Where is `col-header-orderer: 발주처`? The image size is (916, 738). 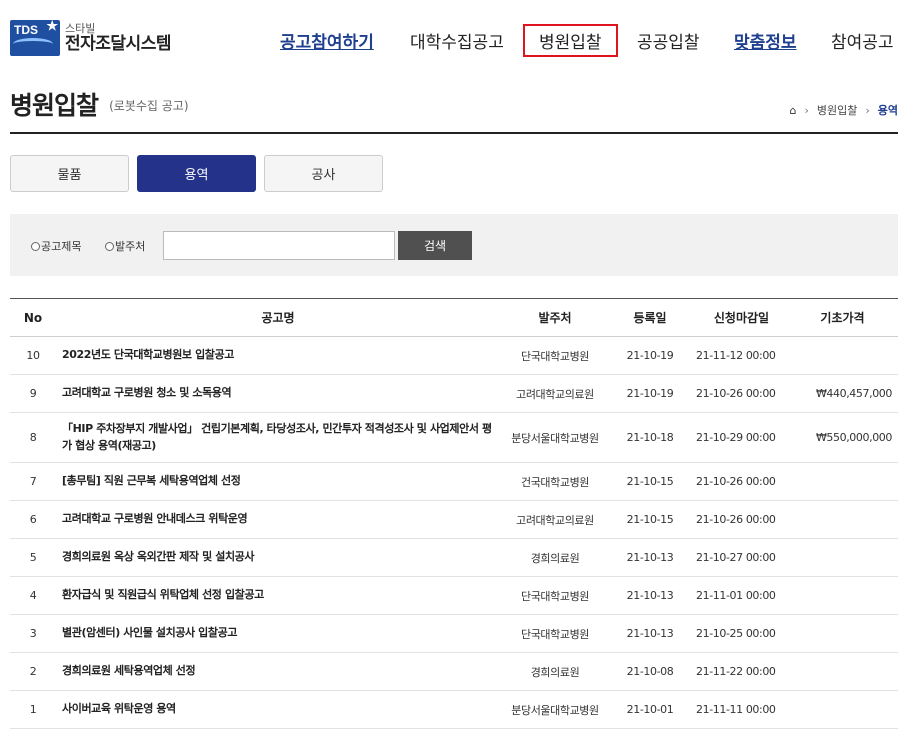 col-header-orderer: 발주처 is located at coordinates (555, 317).